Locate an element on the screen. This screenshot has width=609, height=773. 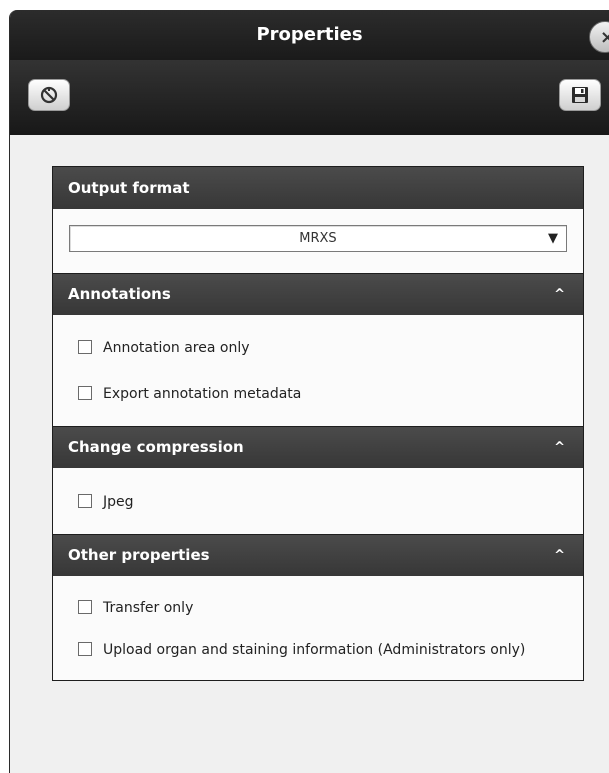
reset-icon is located at coordinates (49, 95).